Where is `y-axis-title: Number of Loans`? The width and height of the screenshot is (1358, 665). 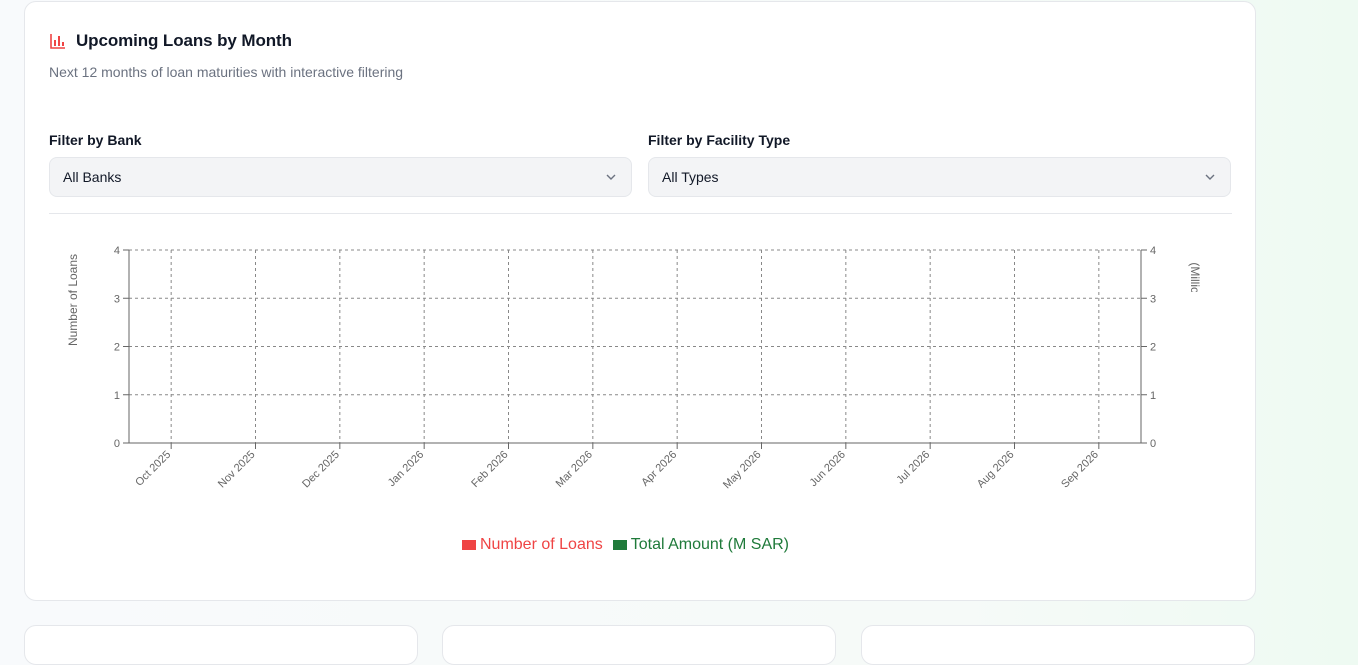
y-axis-title: Number of Loans is located at coordinates (73, 300).